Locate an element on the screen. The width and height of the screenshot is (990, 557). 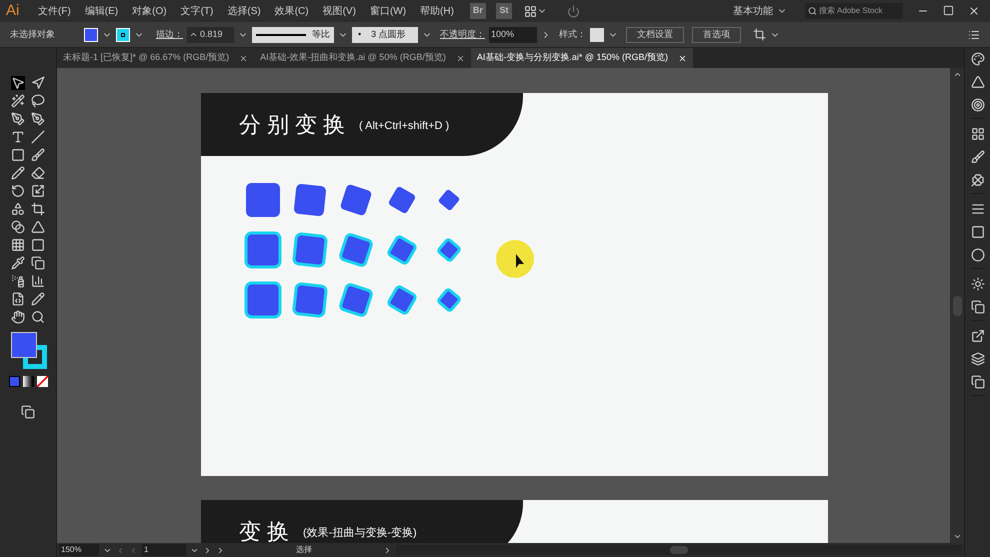
opacity-label: 不透明度： is located at coordinates (462, 34).